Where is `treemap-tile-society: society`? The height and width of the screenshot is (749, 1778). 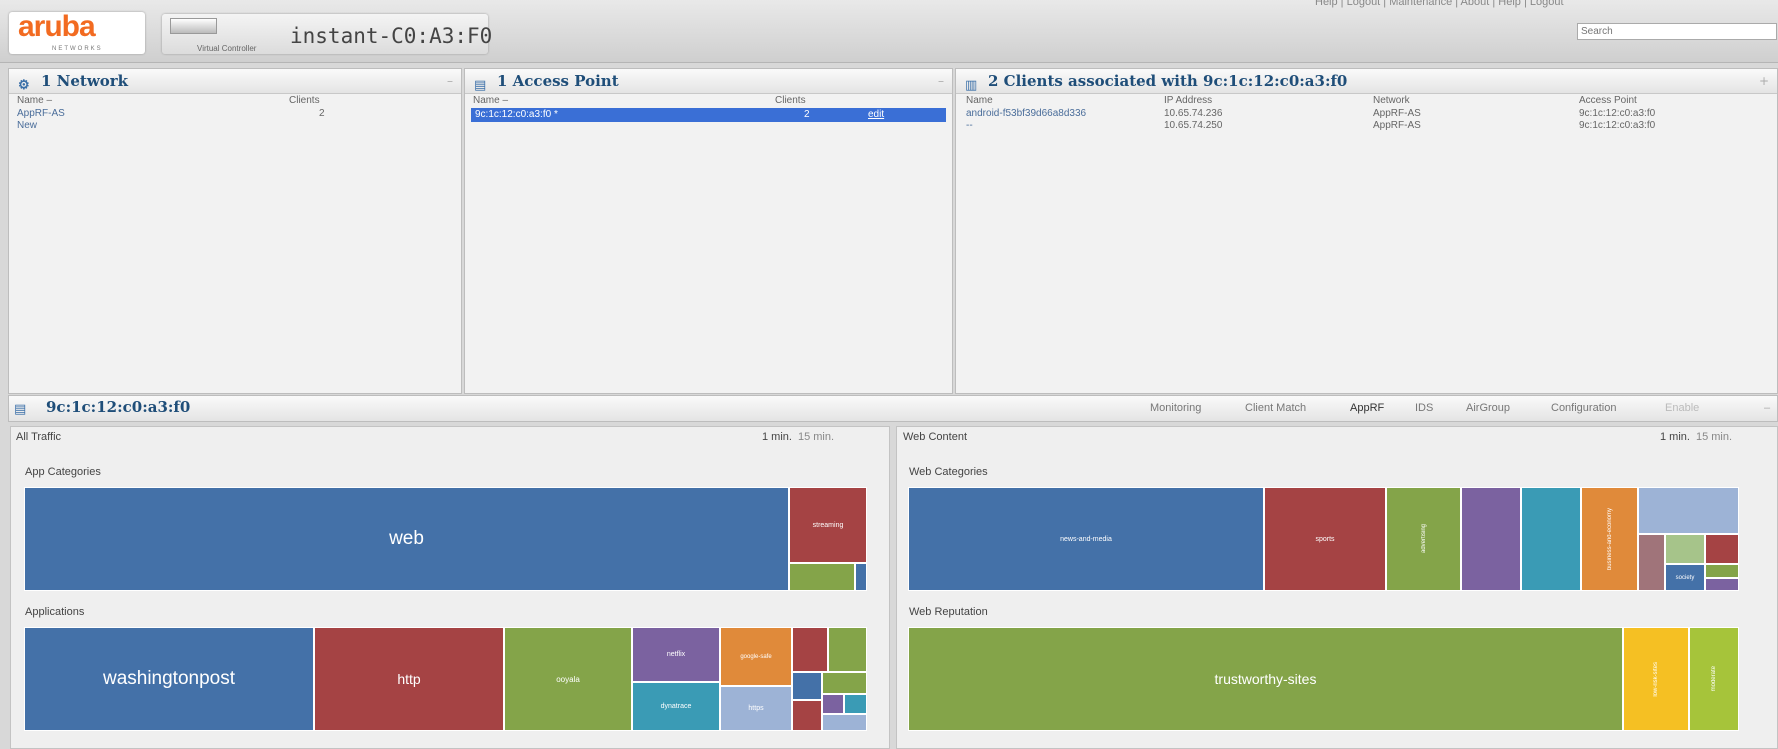
treemap-tile-society: society is located at coordinates (1685, 577).